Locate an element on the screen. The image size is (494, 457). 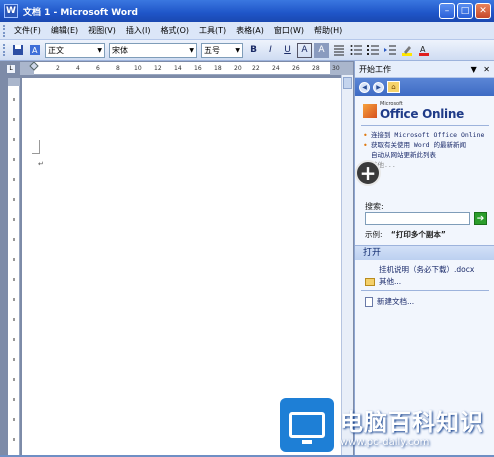
watermark-logo is located at coordinates (307, 425).